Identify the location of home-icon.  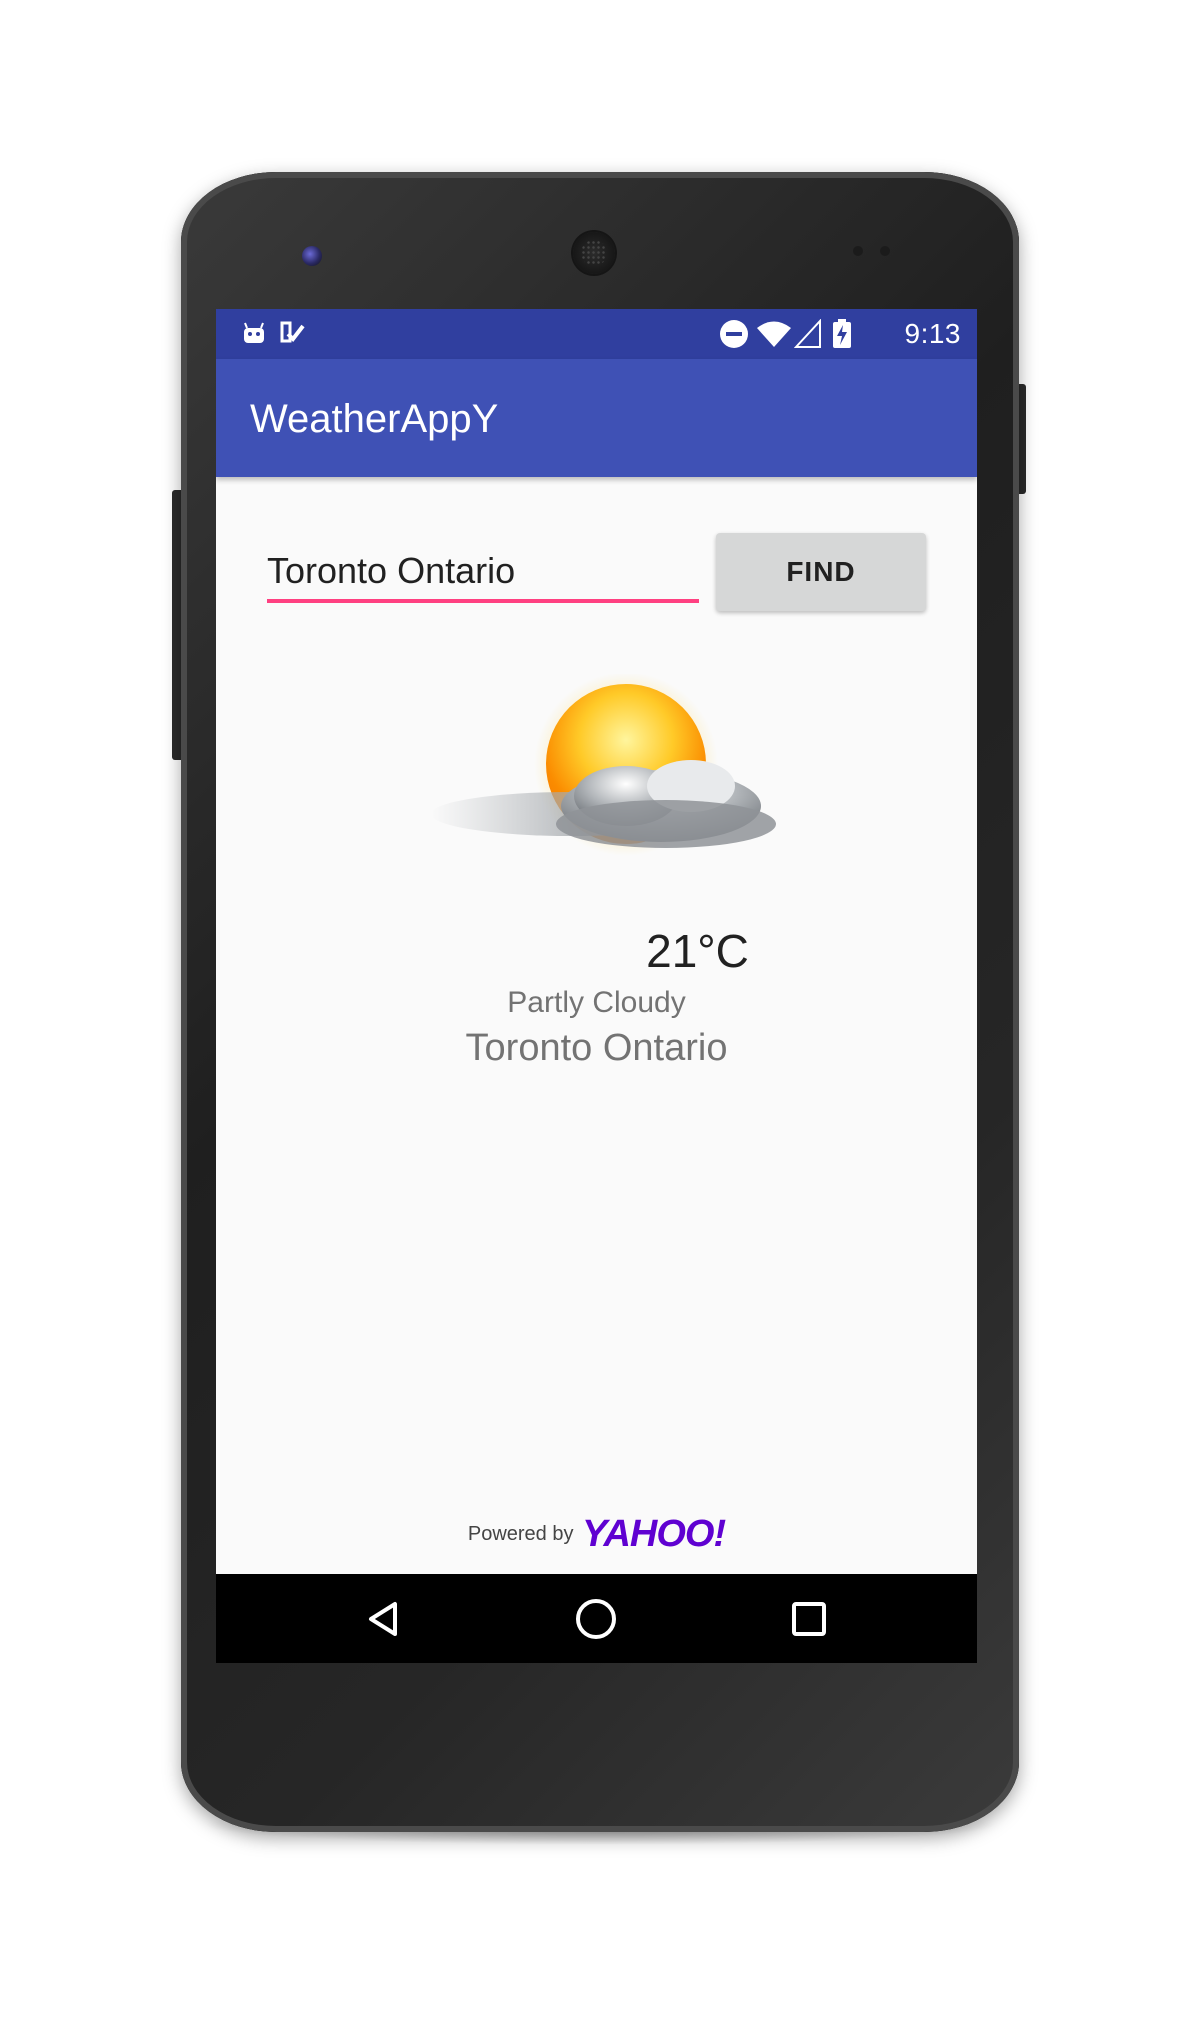
(596, 1619).